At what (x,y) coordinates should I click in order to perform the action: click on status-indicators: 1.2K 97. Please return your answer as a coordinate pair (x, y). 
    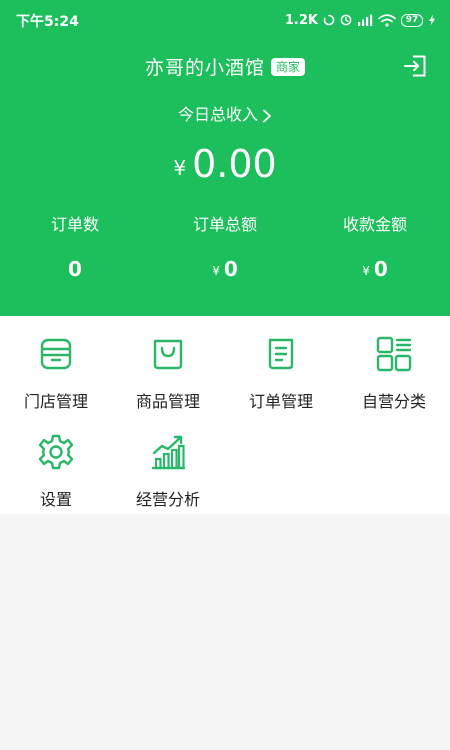
    Looking at the image, I should click on (360, 20).